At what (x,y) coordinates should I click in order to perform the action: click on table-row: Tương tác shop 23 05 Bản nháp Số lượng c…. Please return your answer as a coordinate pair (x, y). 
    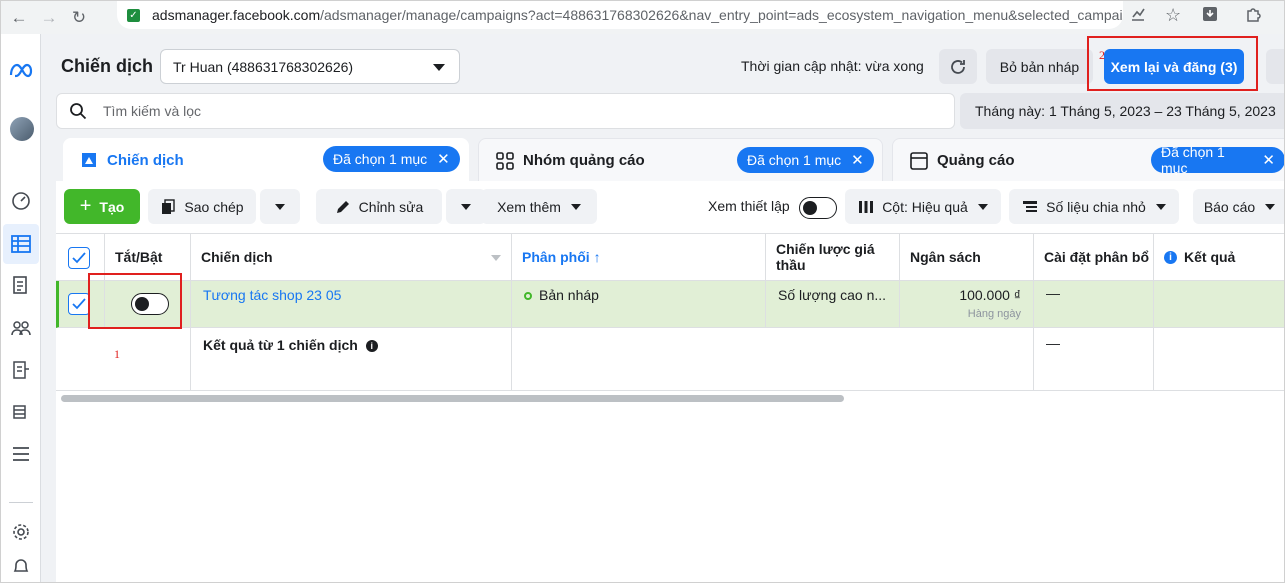
    Looking at the image, I should click on (670, 304).